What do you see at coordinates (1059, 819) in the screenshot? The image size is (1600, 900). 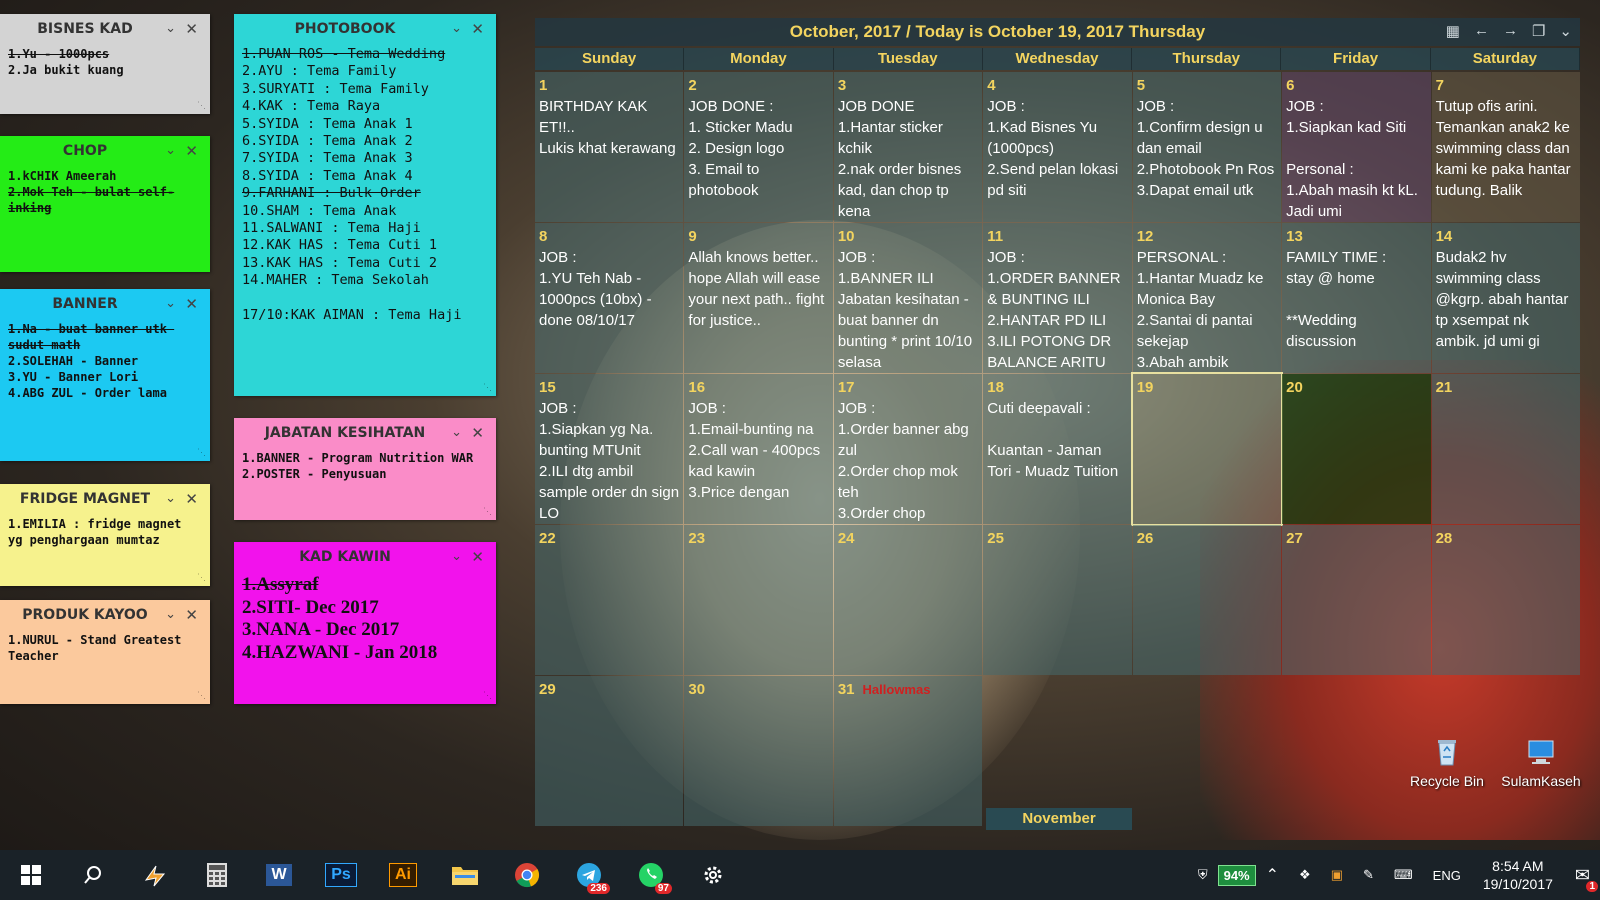 I see `next-month-label: November` at bounding box center [1059, 819].